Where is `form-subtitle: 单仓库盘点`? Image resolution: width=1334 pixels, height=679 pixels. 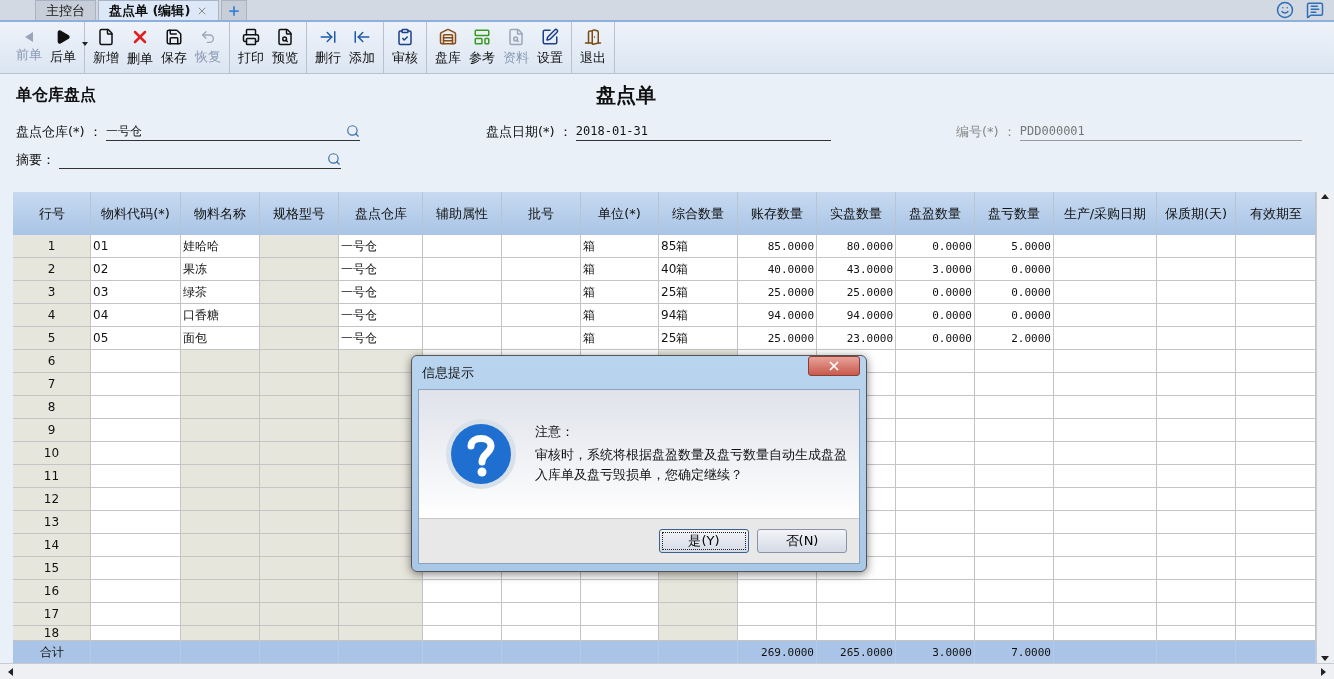 form-subtitle: 单仓库盘点 is located at coordinates (56, 96).